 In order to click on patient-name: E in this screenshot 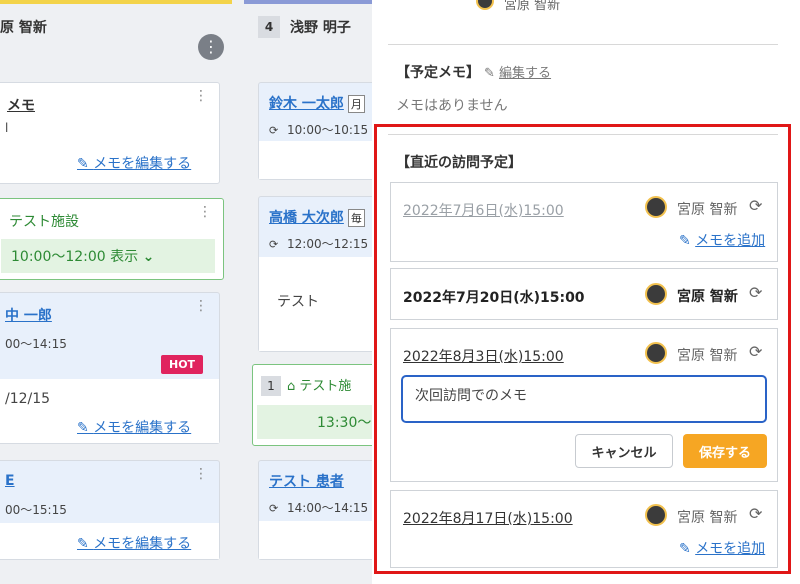, I will do `click(10, 481)`.